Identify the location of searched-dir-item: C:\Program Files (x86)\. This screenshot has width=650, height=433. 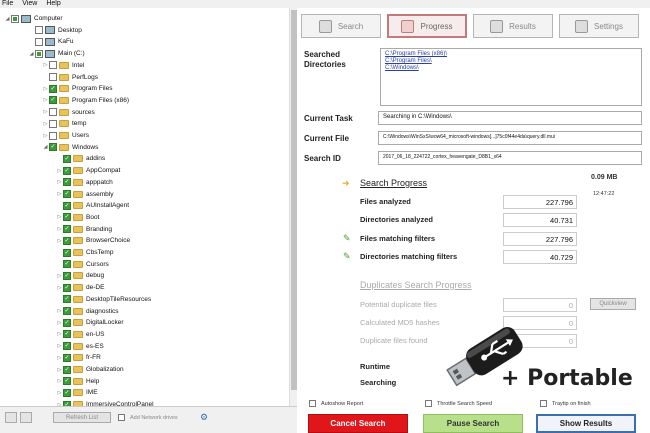
(511, 54).